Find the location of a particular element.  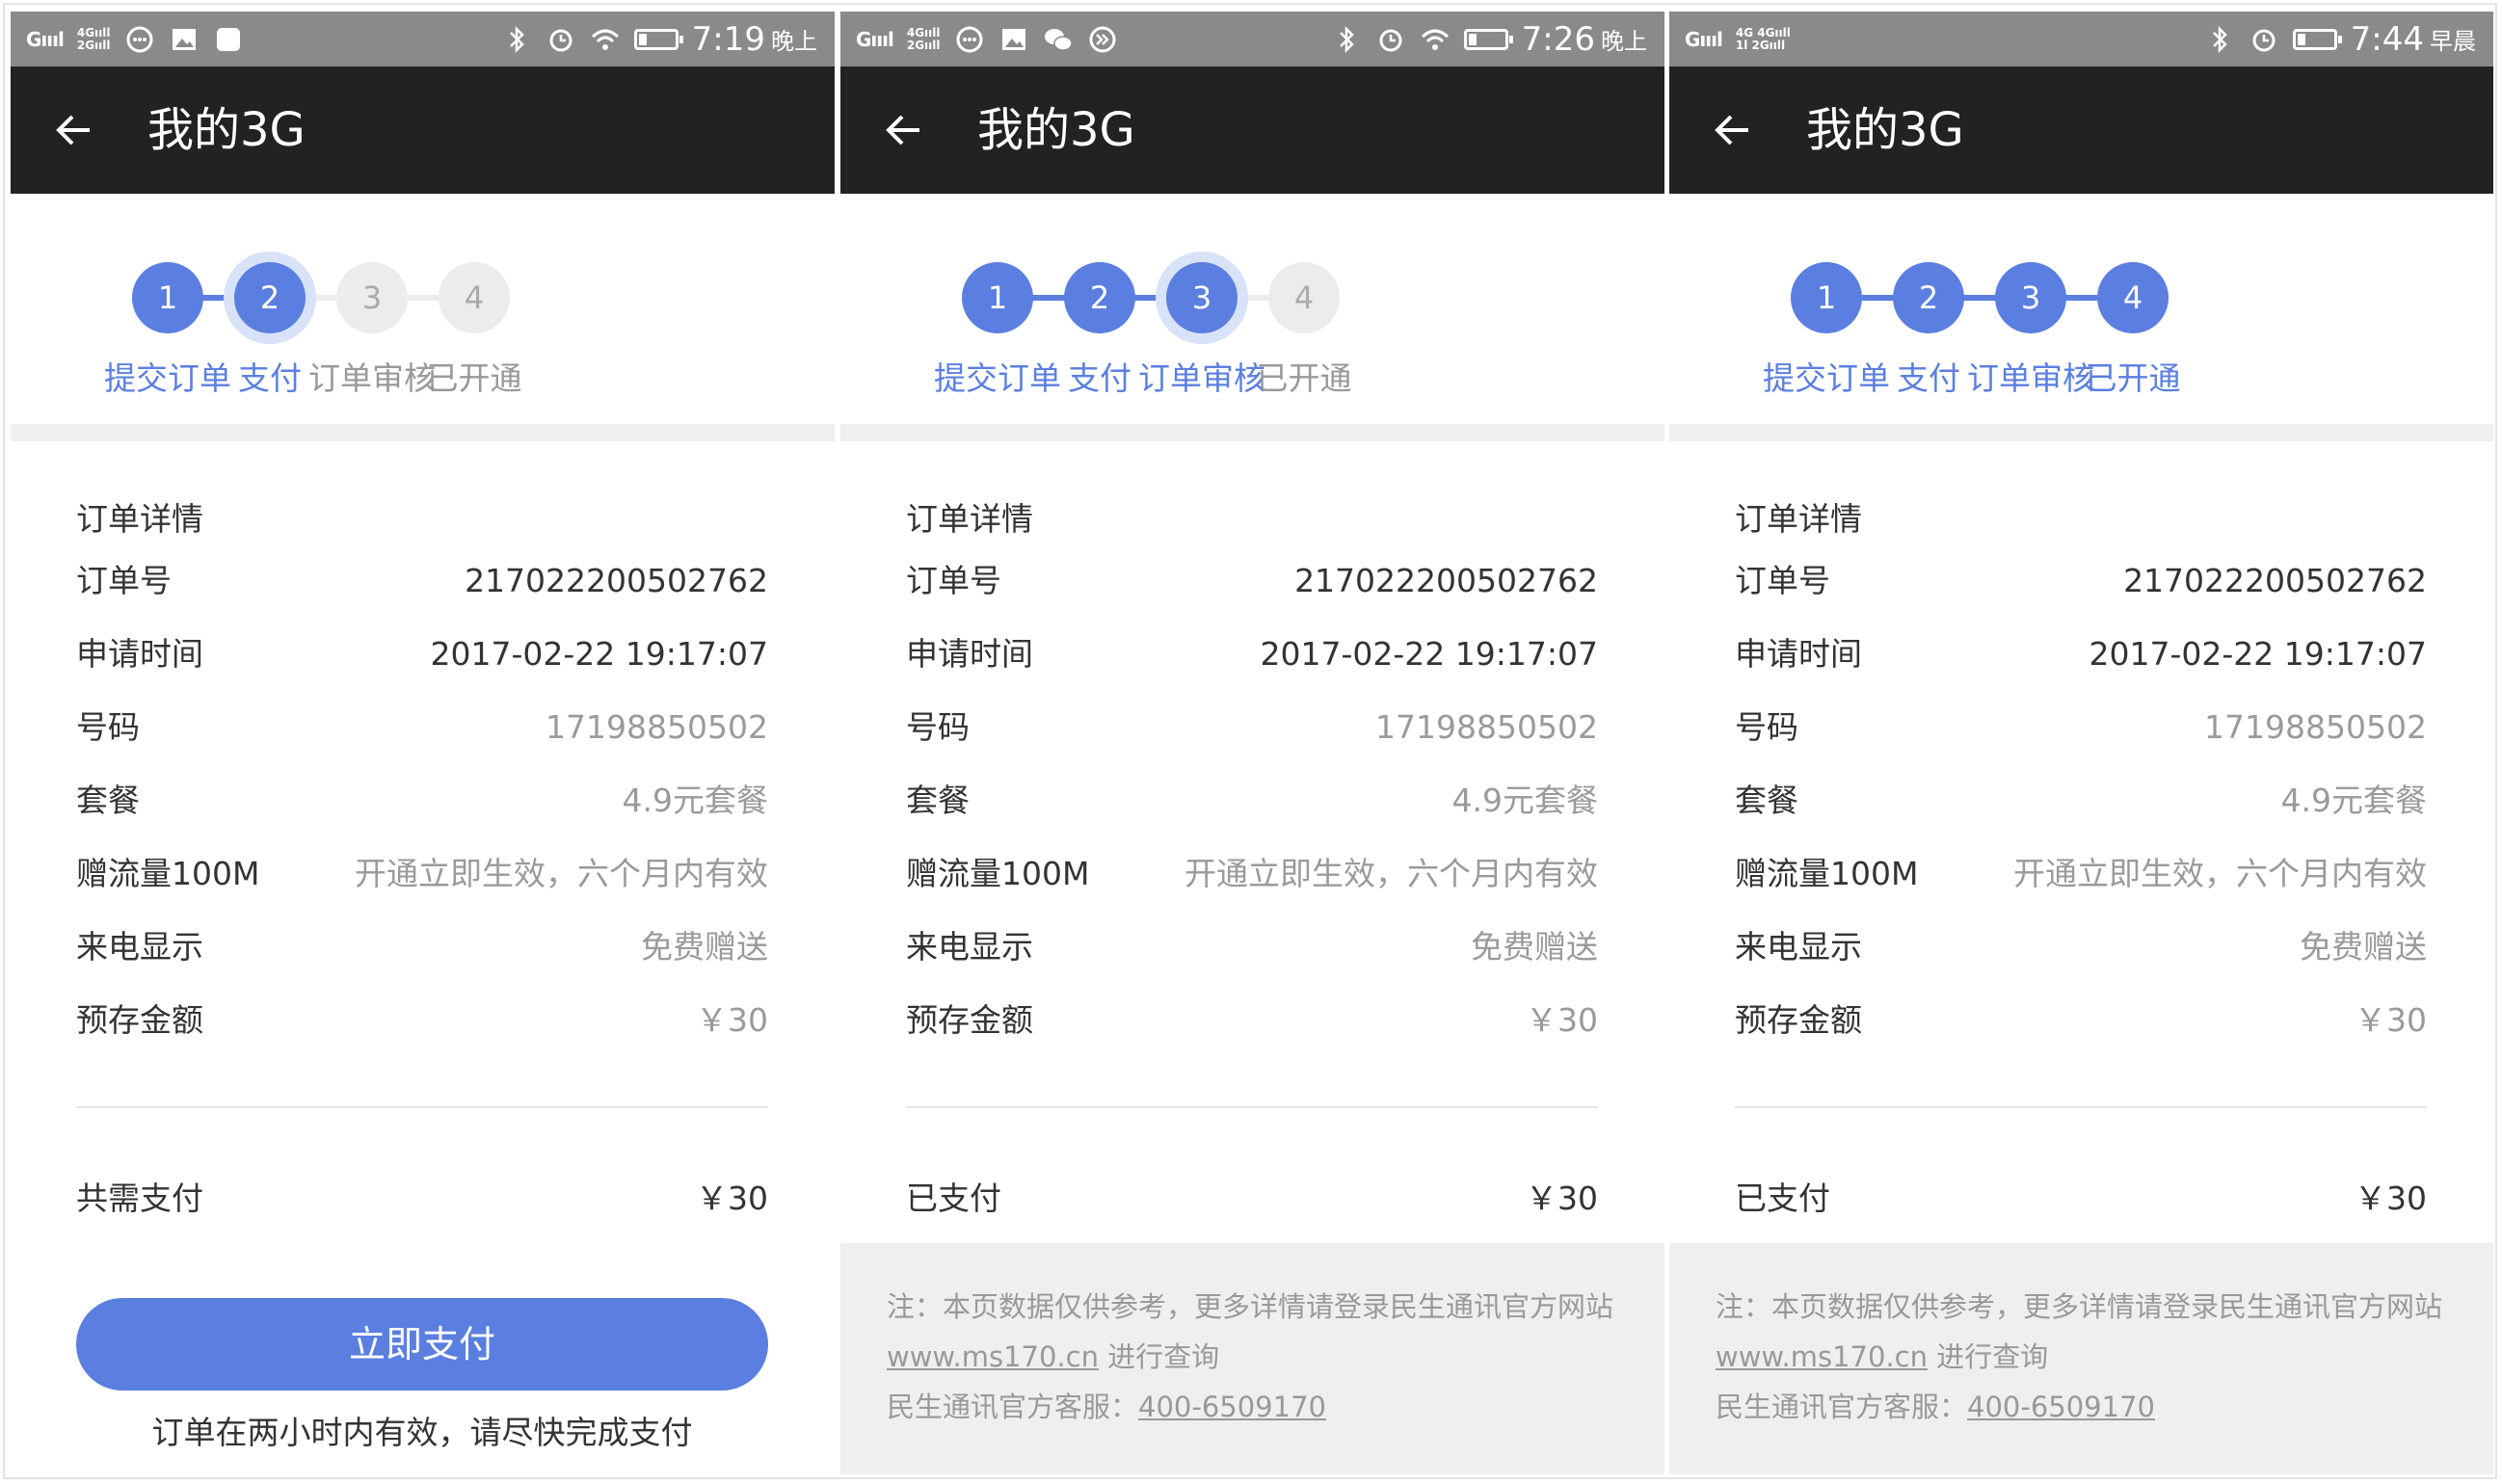

app-square-icon is located at coordinates (228, 39).